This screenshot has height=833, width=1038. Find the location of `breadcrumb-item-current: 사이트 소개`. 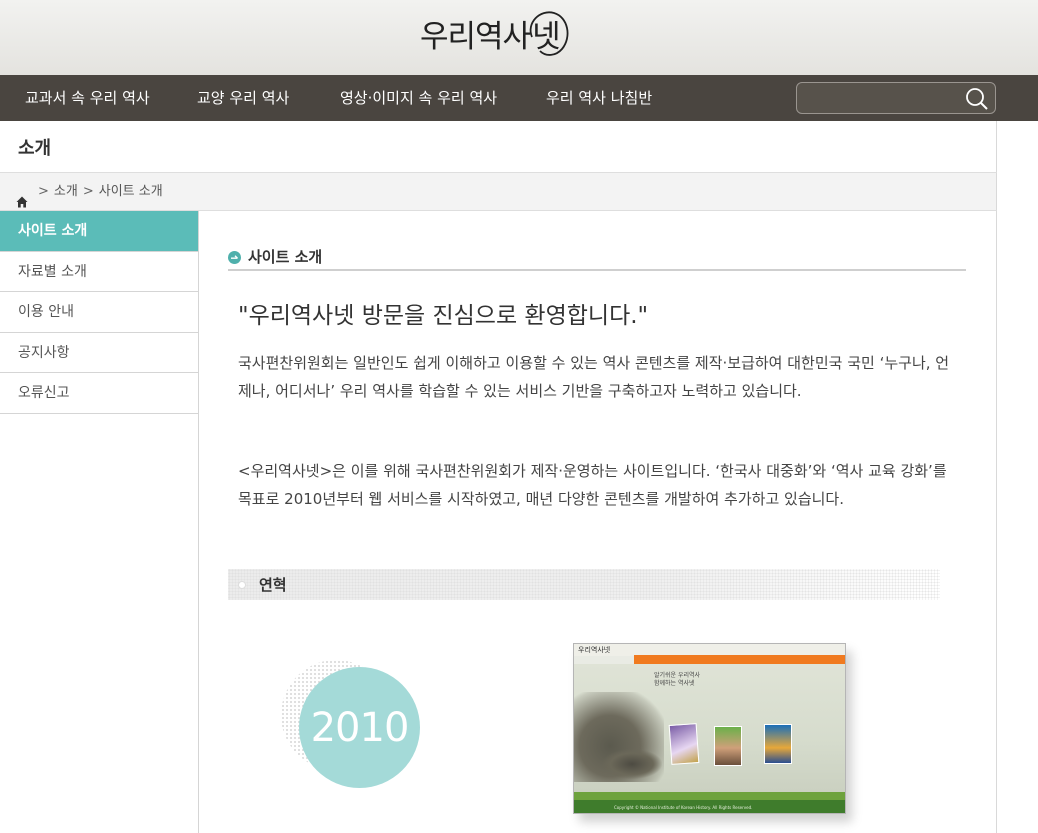

breadcrumb-item-current: 사이트 소개 is located at coordinates (130, 191).